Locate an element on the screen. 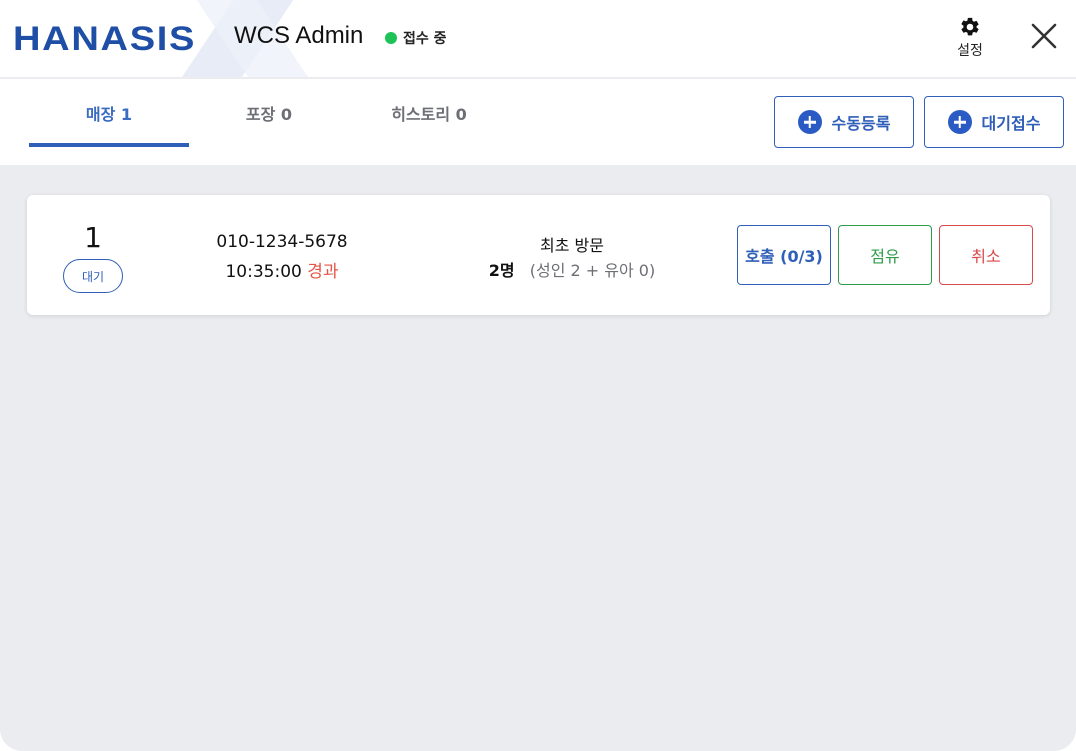  status-text: 접수 중 is located at coordinates (425, 39).